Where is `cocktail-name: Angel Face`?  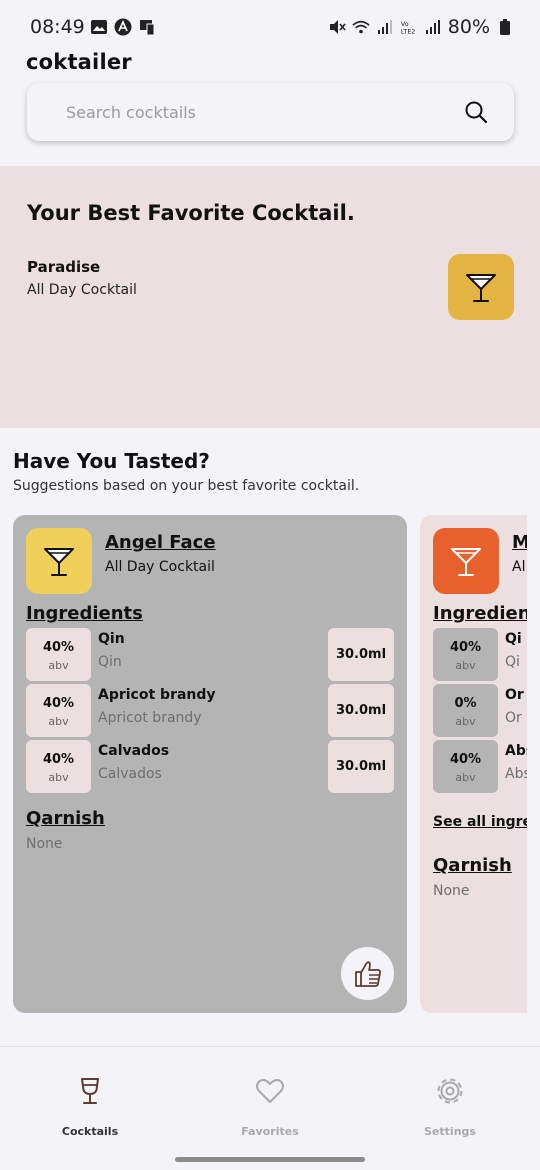 cocktail-name: Angel Face is located at coordinates (160, 542).